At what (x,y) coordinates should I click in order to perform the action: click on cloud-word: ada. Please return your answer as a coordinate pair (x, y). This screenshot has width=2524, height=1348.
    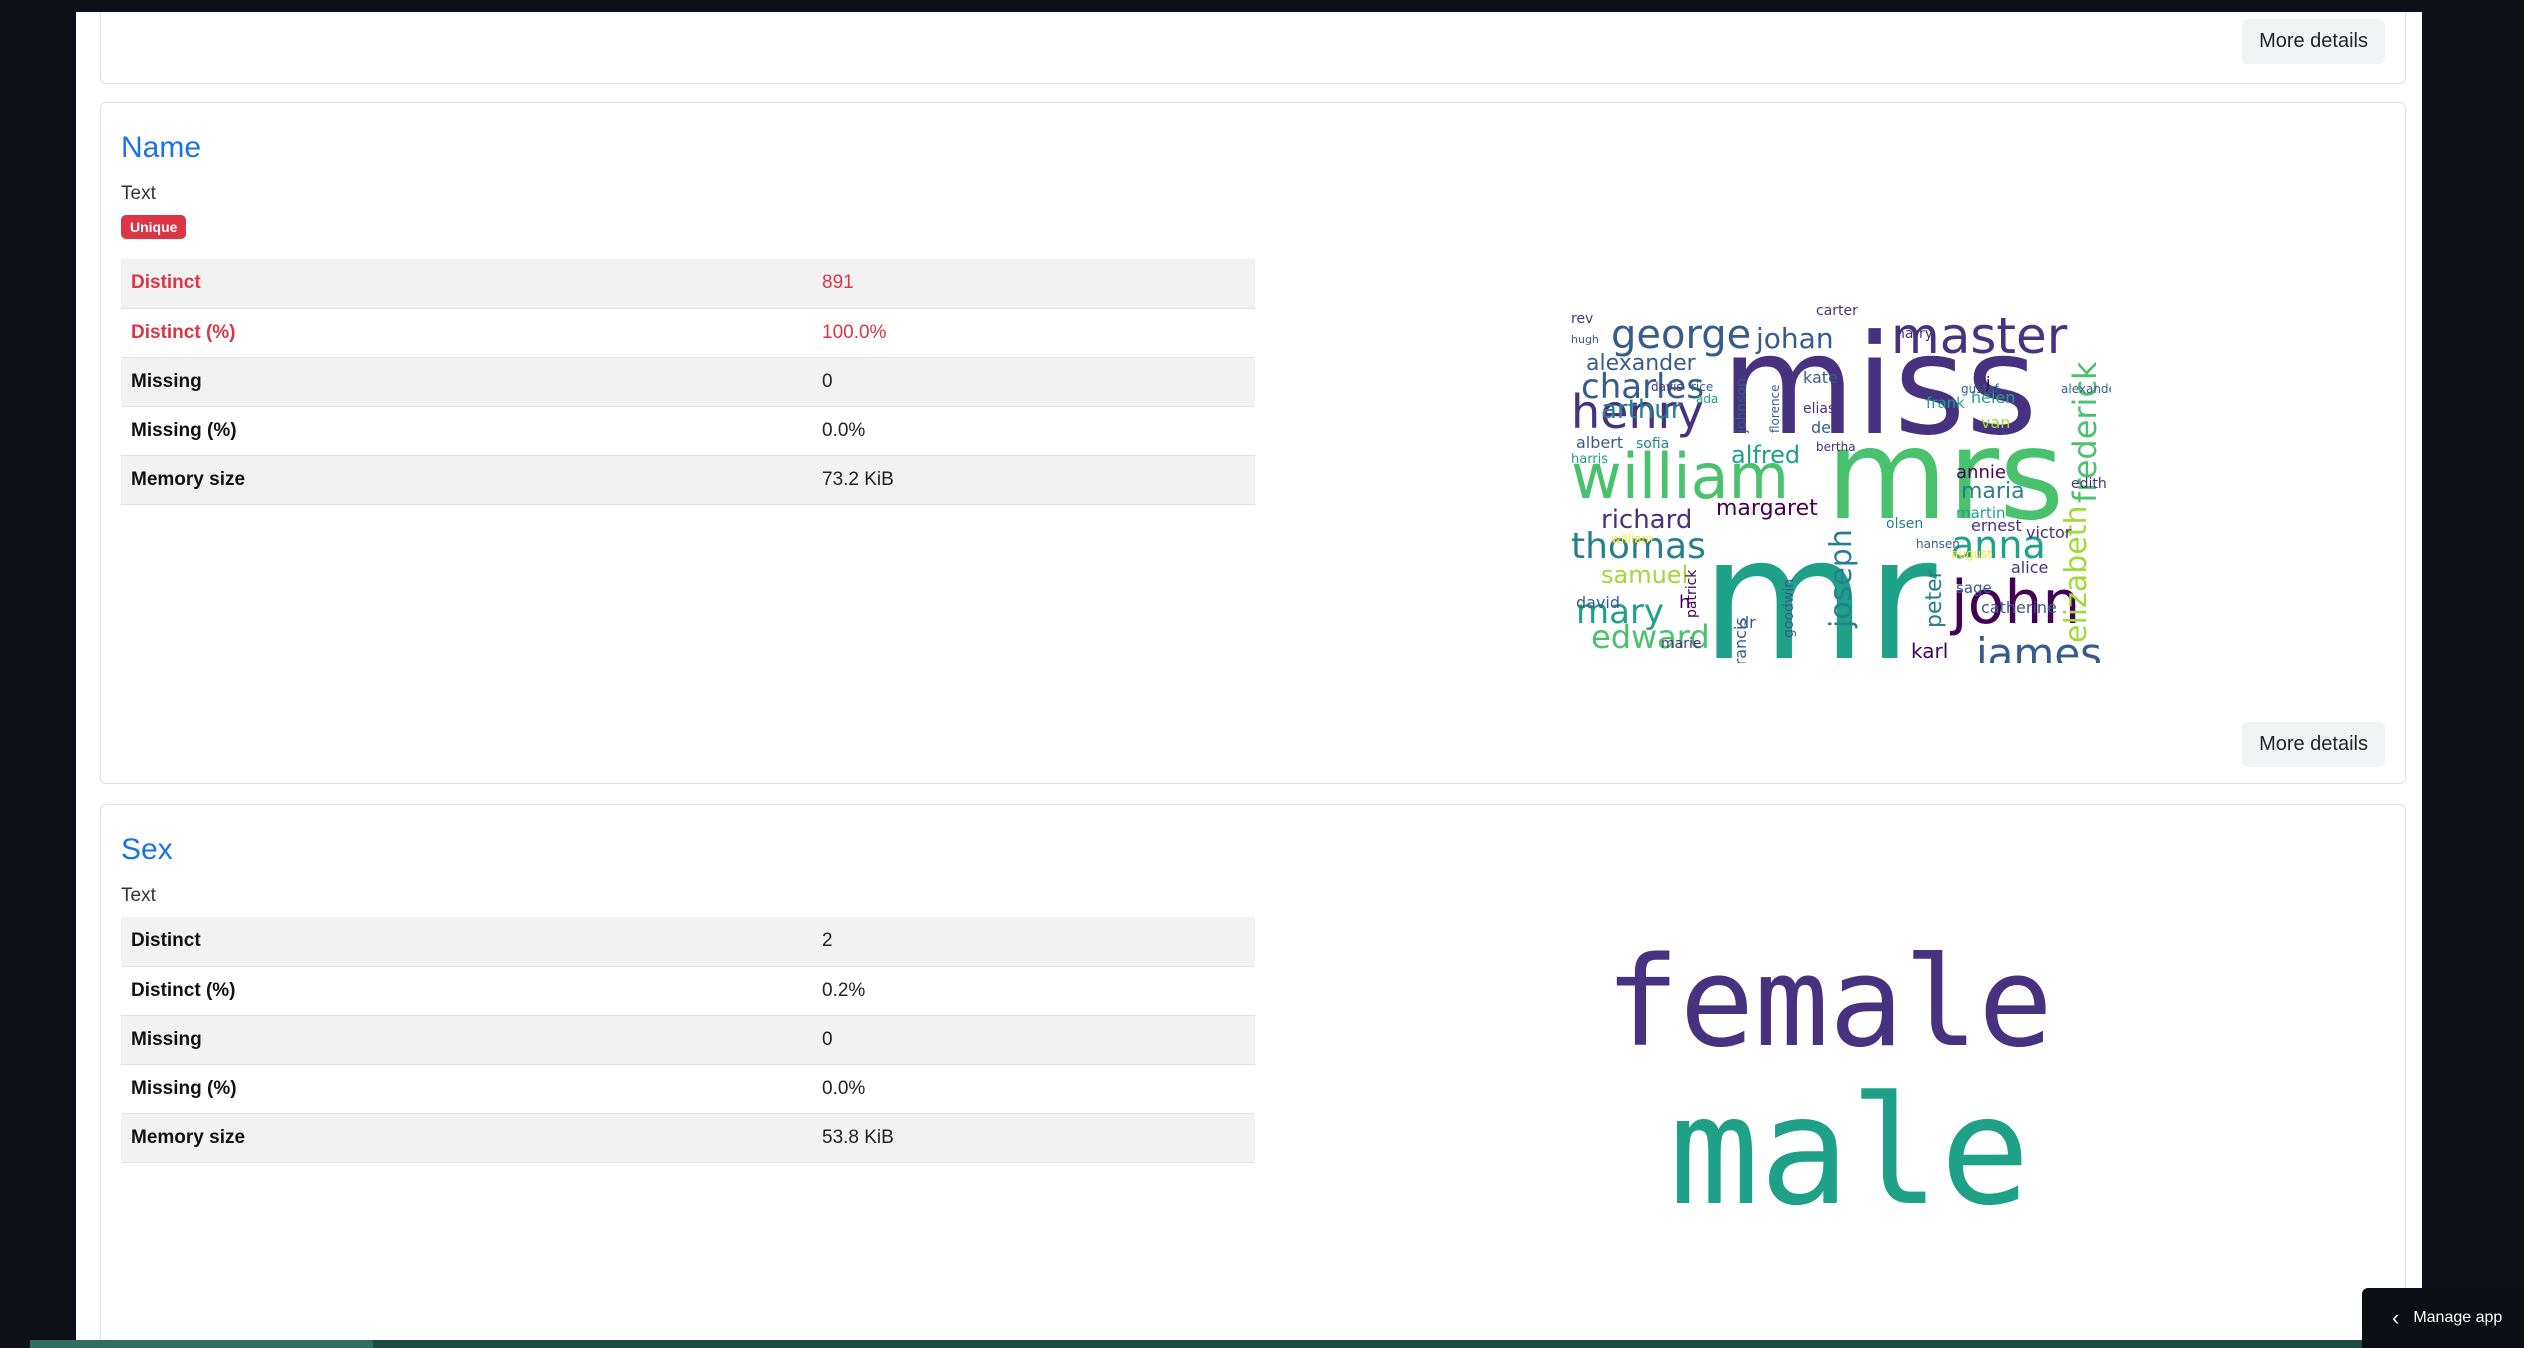
    Looking at the image, I should click on (1707, 399).